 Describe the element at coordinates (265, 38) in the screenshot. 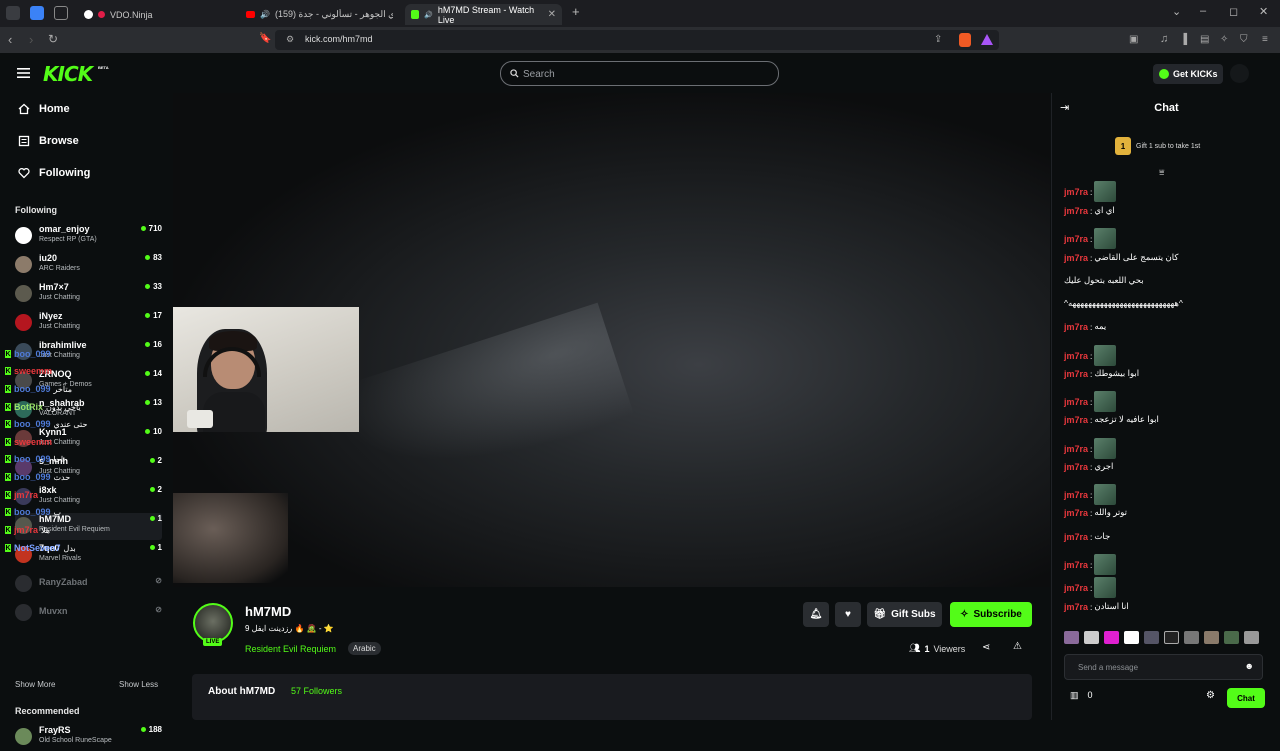

I see `bookmark-icon: 🔖` at that location.